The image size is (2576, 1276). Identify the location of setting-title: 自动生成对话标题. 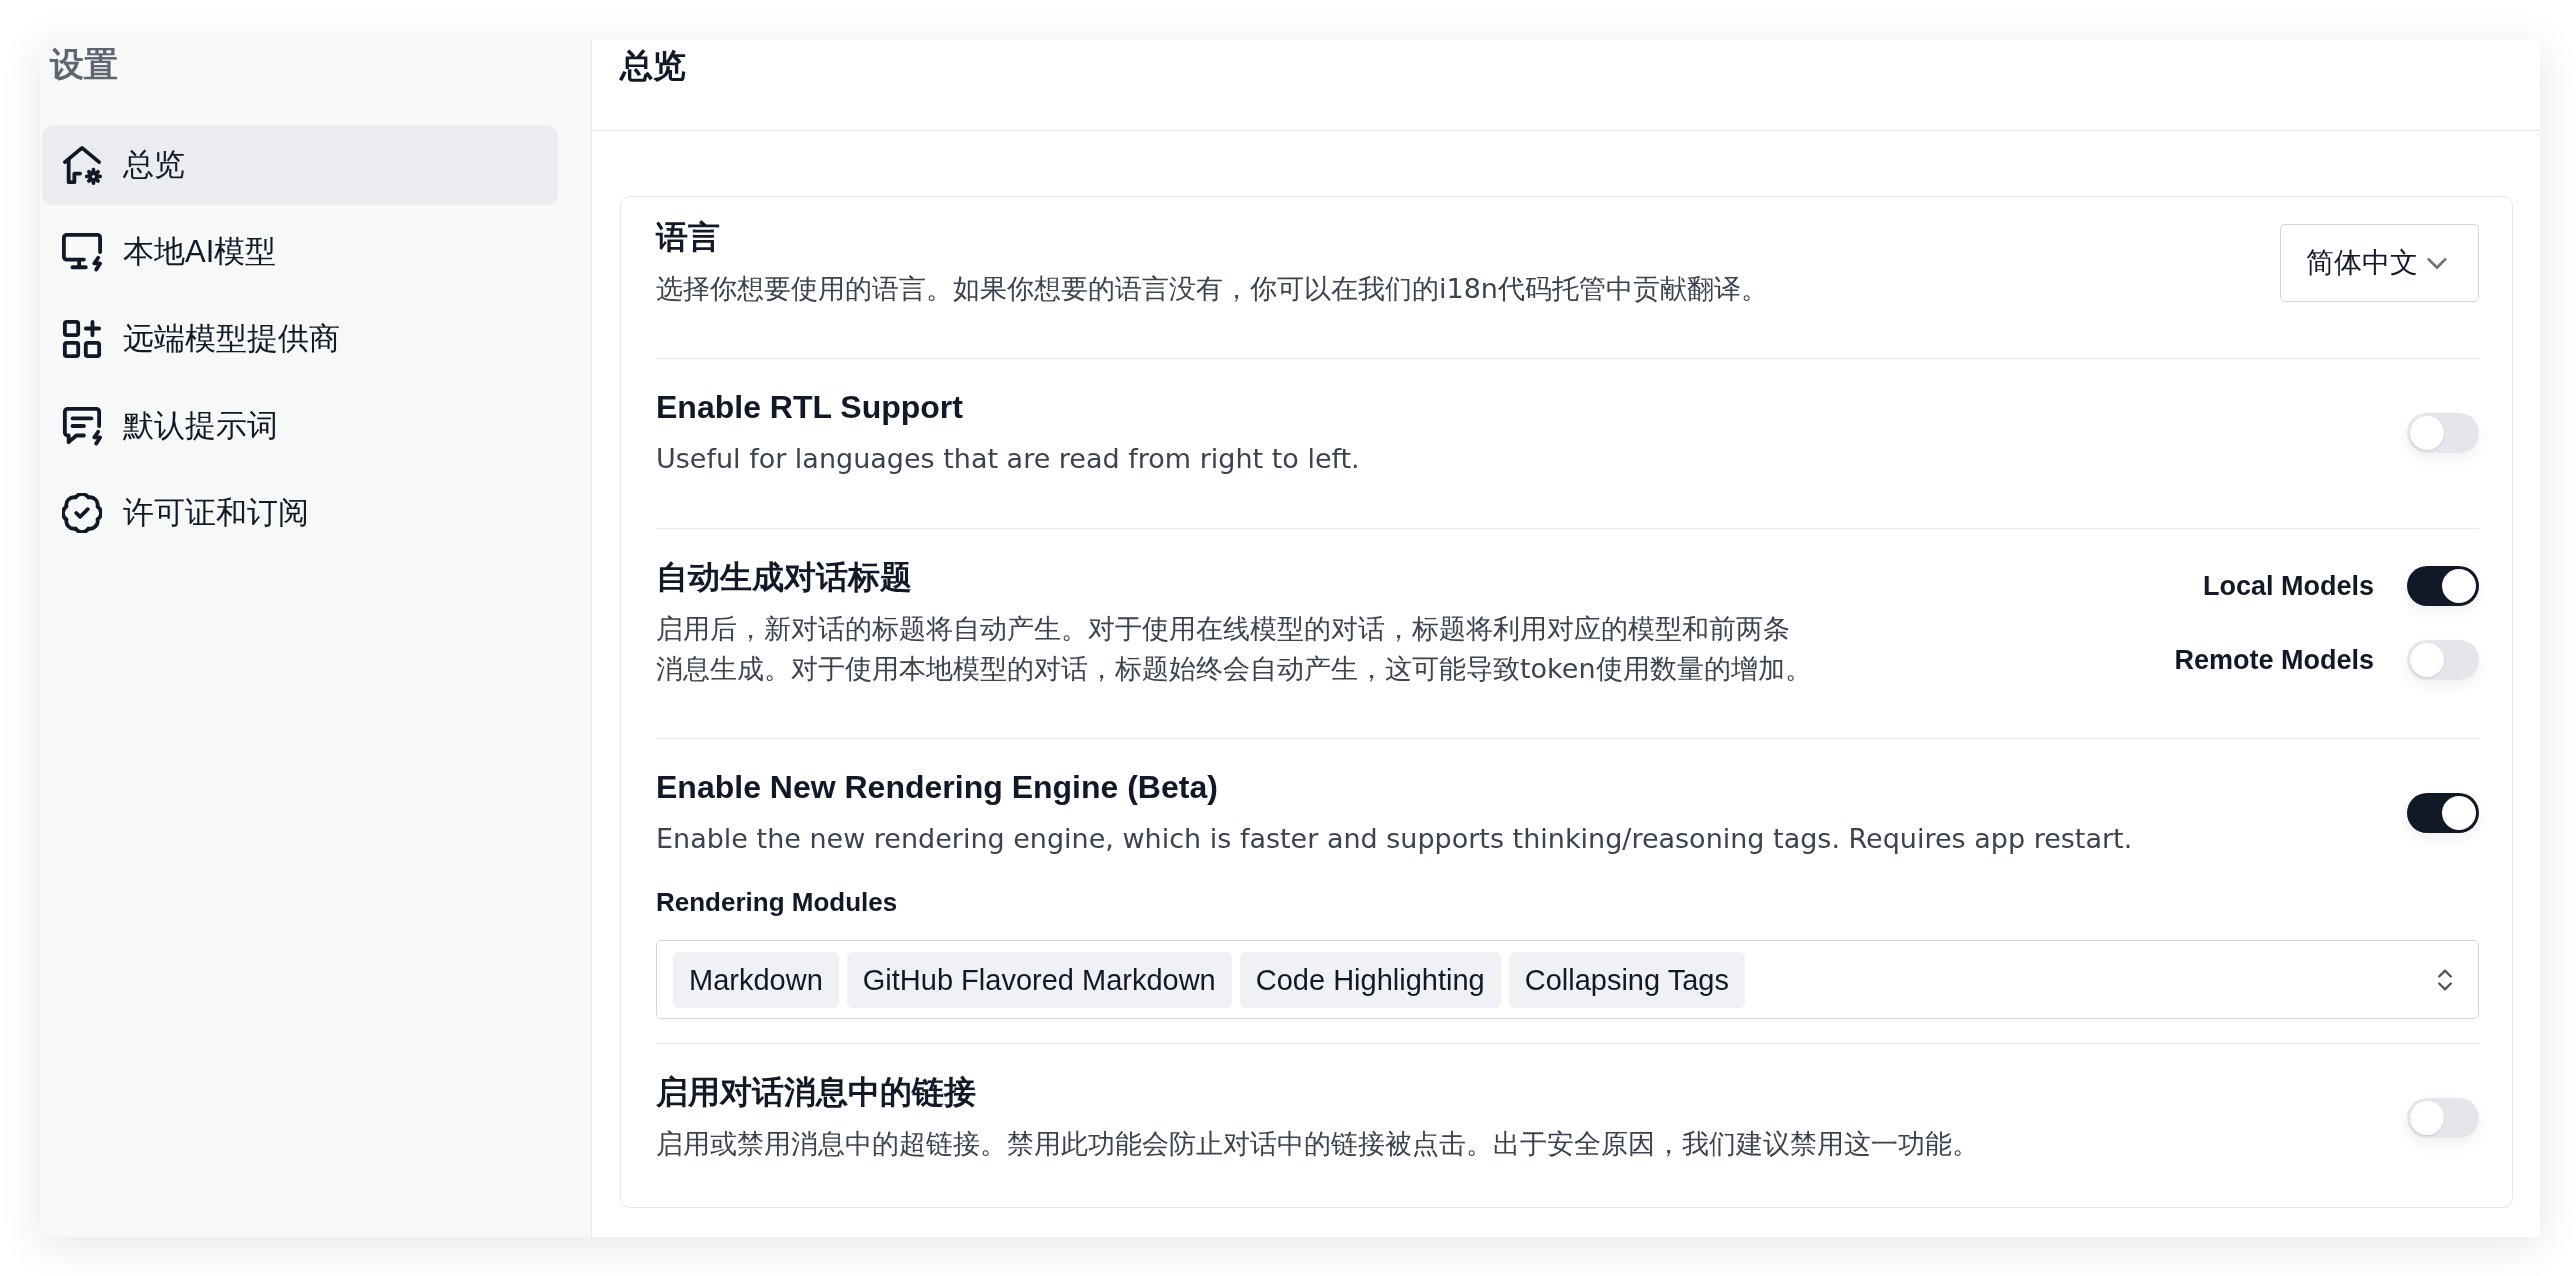
(784, 577).